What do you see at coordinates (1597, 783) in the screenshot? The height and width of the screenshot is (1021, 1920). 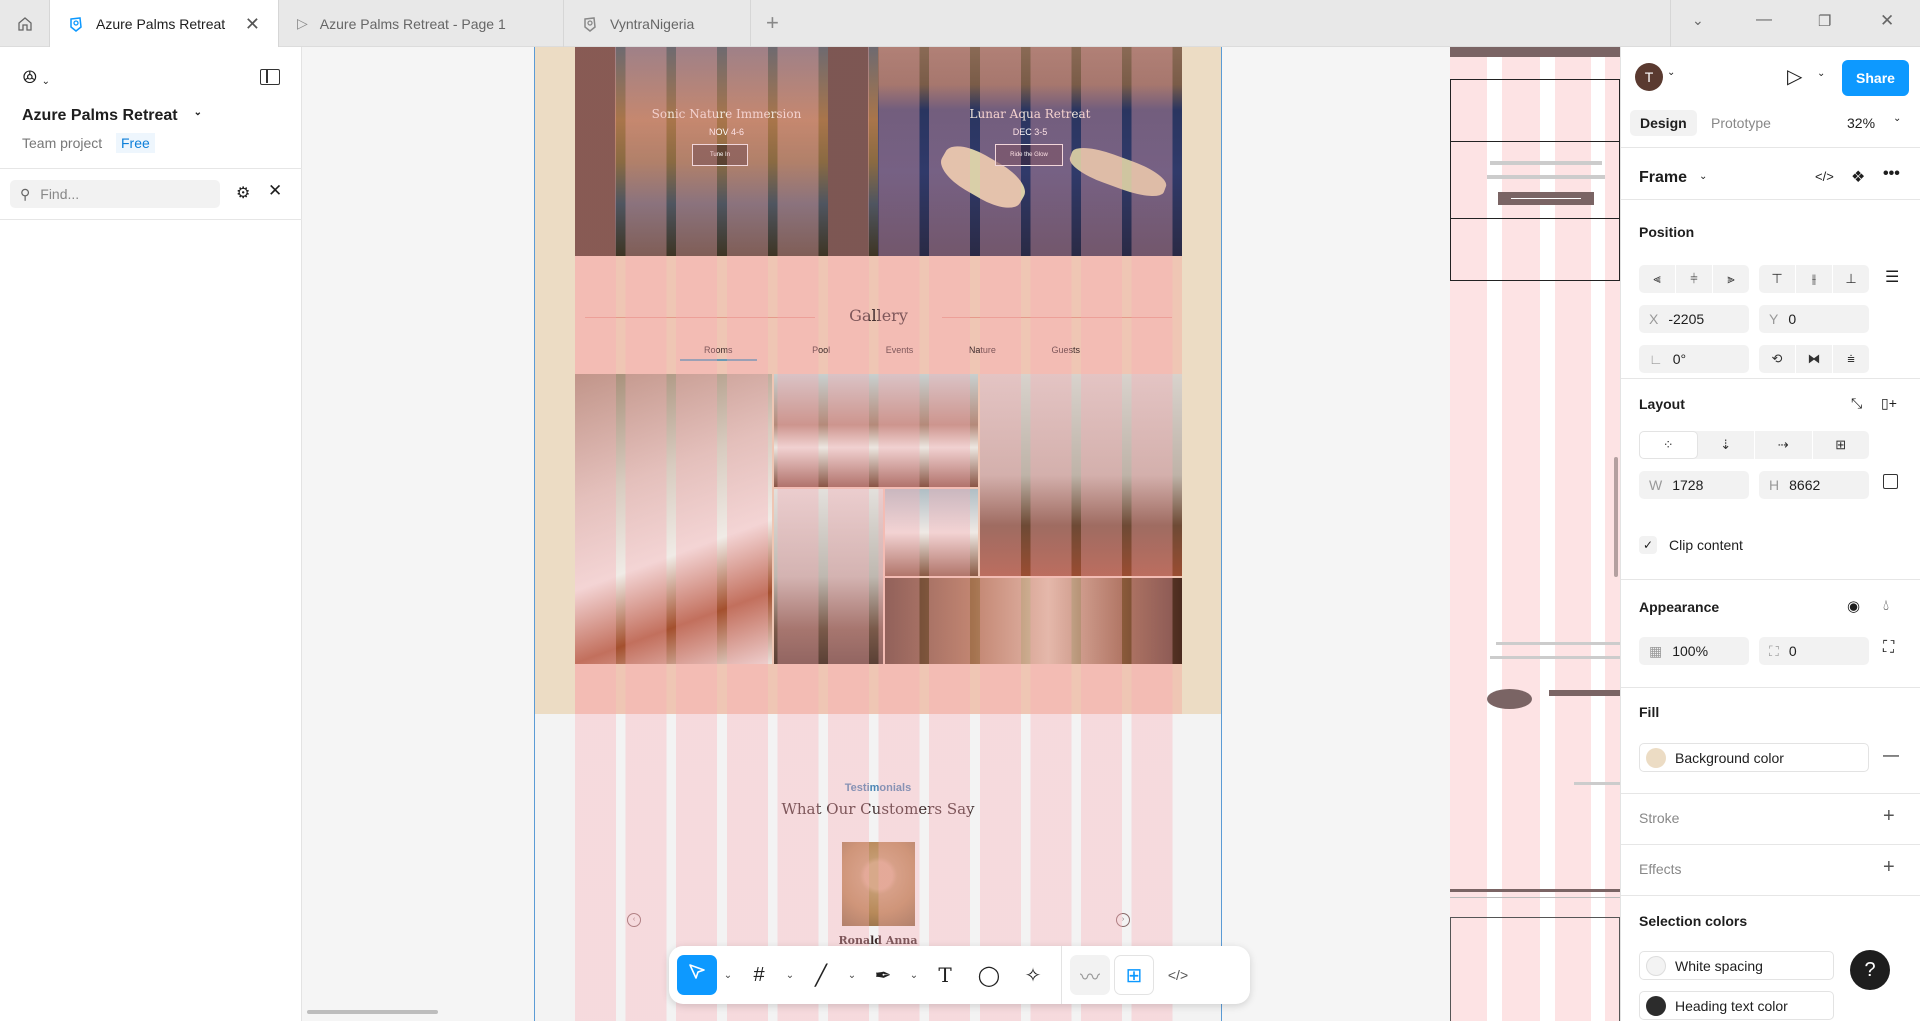 I see `wire-line` at bounding box center [1597, 783].